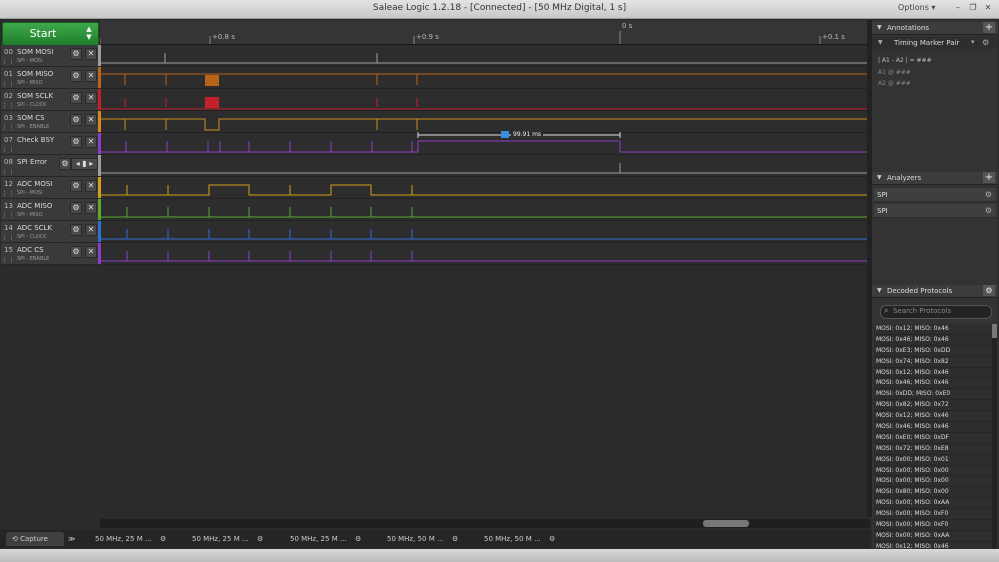  I want to click on channel-name: ADC SCLK, so click(34, 228).